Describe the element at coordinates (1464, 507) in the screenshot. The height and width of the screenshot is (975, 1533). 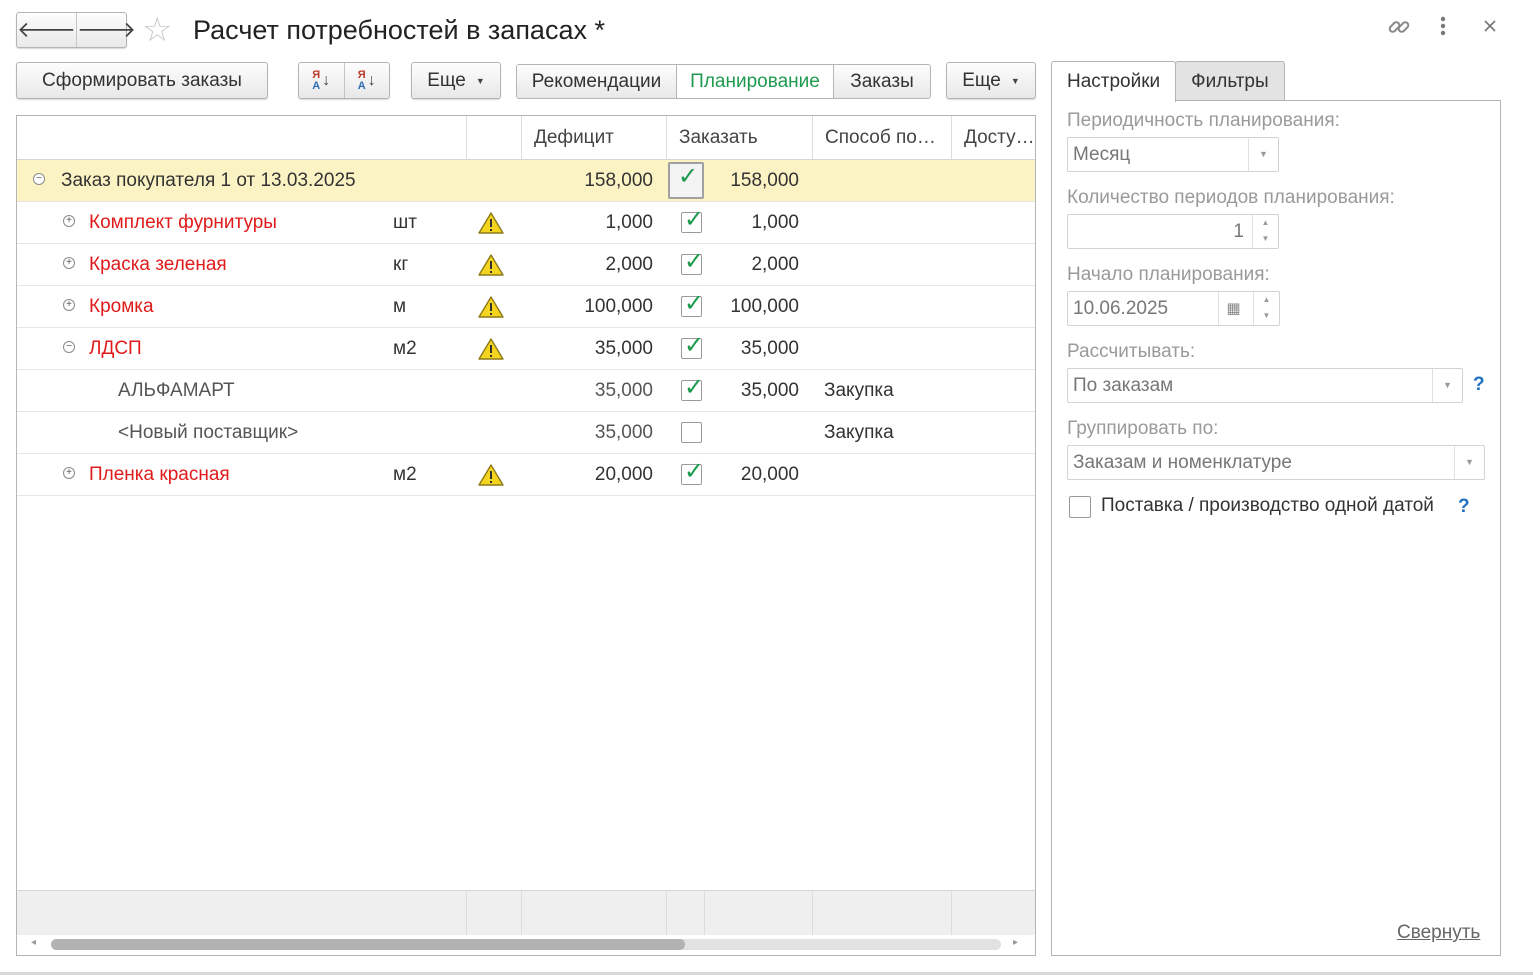
I see `single-date-help-icon: ?` at that location.